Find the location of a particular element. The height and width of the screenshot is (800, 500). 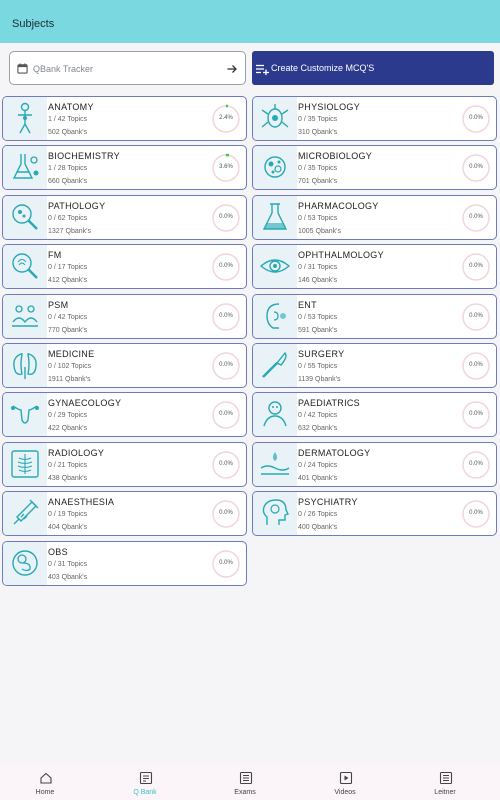

leitner-icon is located at coordinates (446, 778).